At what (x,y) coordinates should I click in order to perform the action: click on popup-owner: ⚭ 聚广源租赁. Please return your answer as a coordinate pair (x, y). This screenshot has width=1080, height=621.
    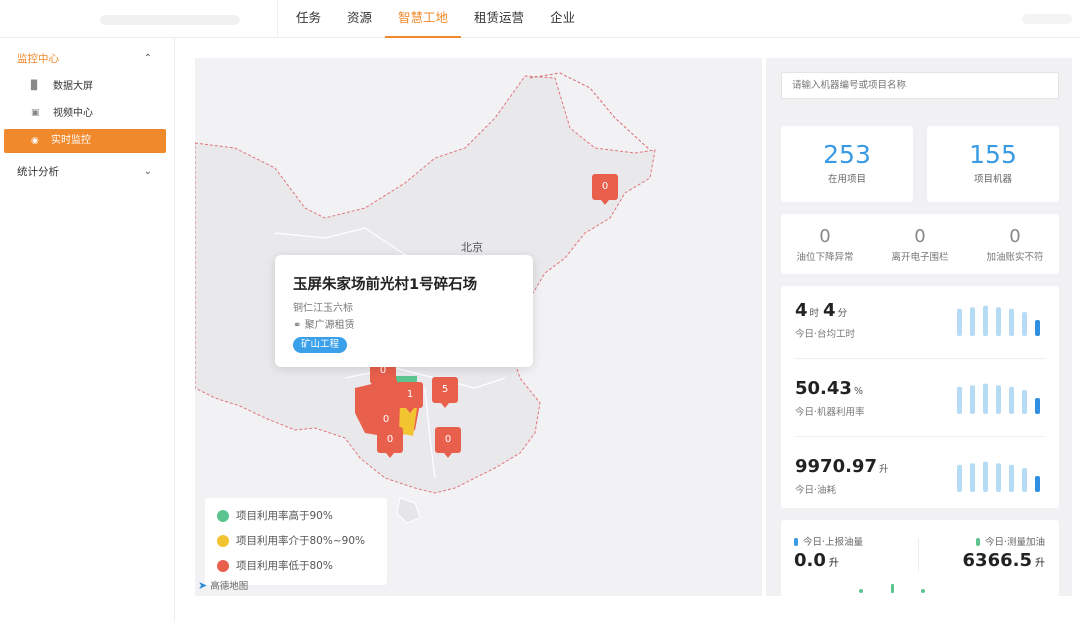
    Looking at the image, I should click on (404, 323).